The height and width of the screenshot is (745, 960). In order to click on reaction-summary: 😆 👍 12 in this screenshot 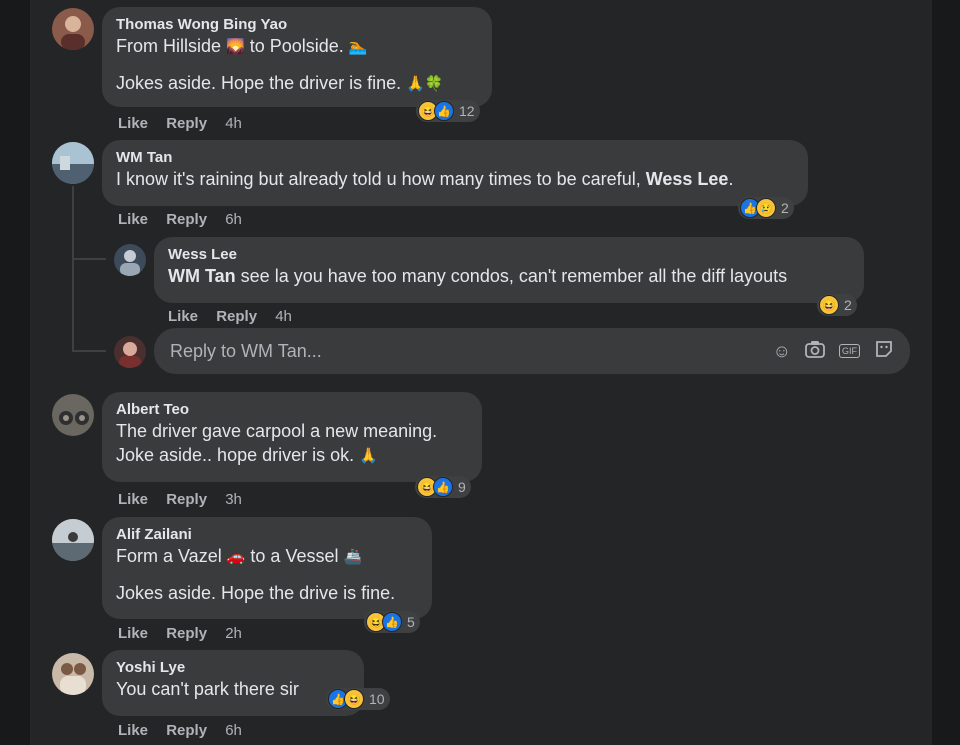, I will do `click(448, 111)`.